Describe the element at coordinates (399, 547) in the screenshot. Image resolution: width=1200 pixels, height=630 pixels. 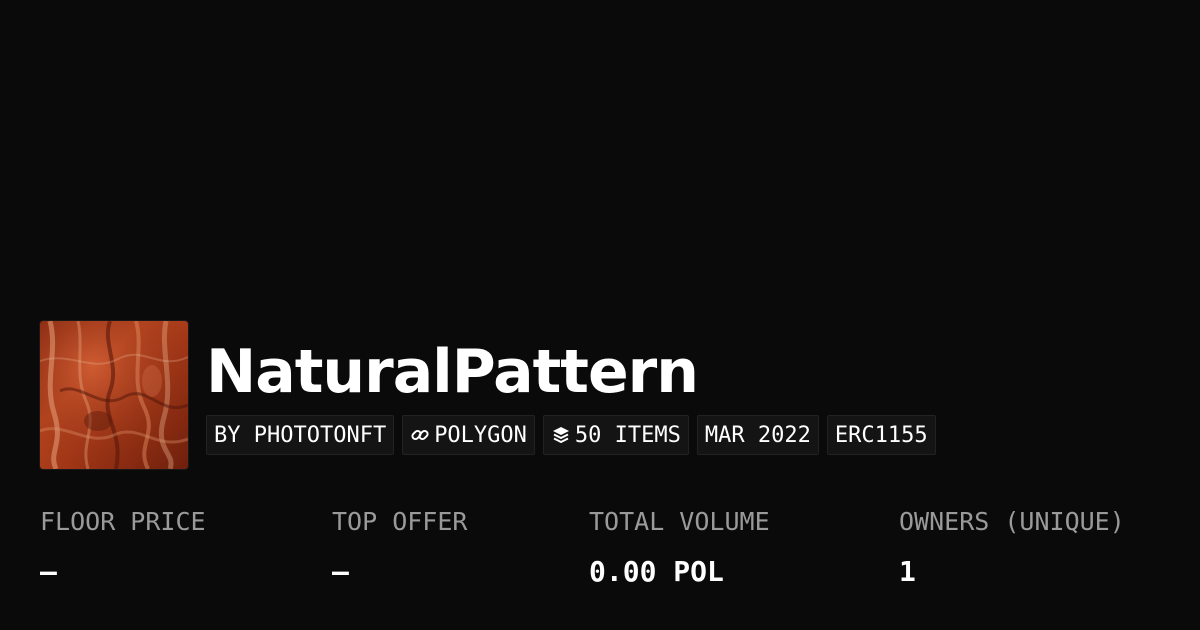
I see `stat-top-offer: TOP OFFER –` at that location.